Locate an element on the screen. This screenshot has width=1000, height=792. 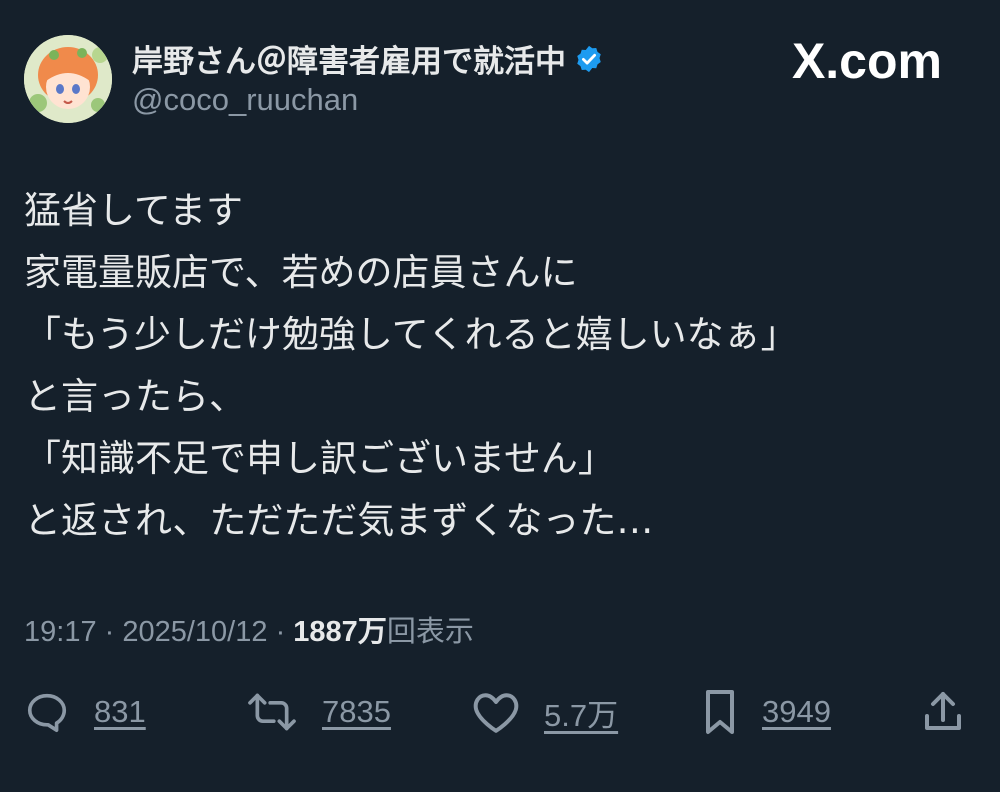
like-icon is located at coordinates (496, 713).